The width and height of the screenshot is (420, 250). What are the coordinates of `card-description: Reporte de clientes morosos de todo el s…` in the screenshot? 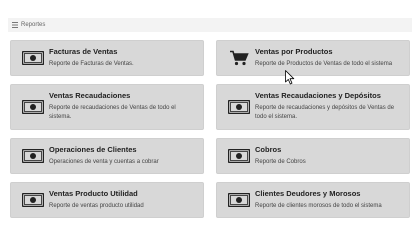 It's located at (318, 206).